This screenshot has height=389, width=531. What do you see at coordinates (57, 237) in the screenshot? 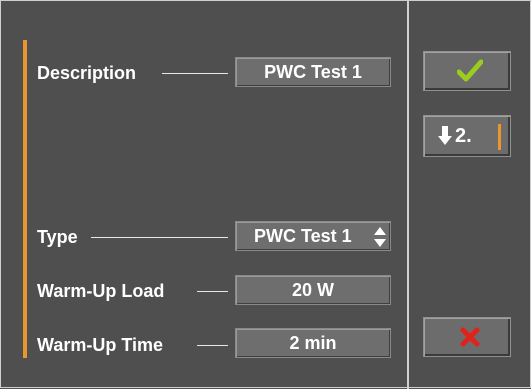
I see `type-label: Type` at bounding box center [57, 237].